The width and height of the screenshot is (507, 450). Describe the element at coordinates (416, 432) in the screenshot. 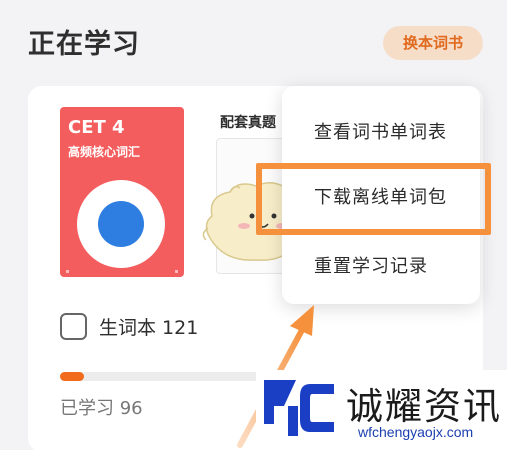

I see `watermark-url: wfchengyaojx.com` at that location.